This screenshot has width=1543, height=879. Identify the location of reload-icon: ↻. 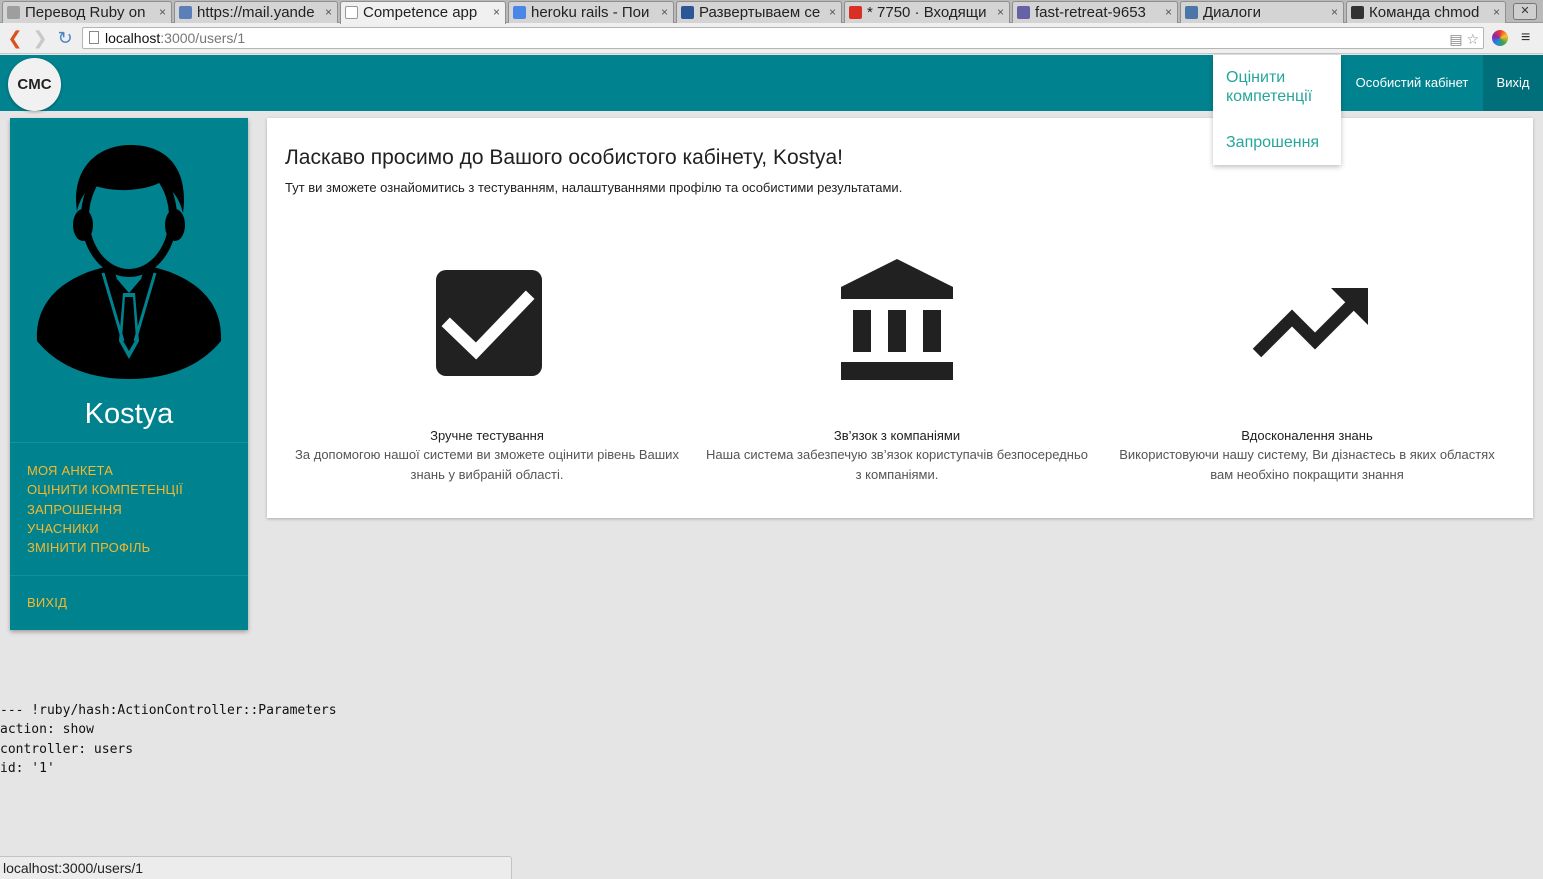
(65, 38).